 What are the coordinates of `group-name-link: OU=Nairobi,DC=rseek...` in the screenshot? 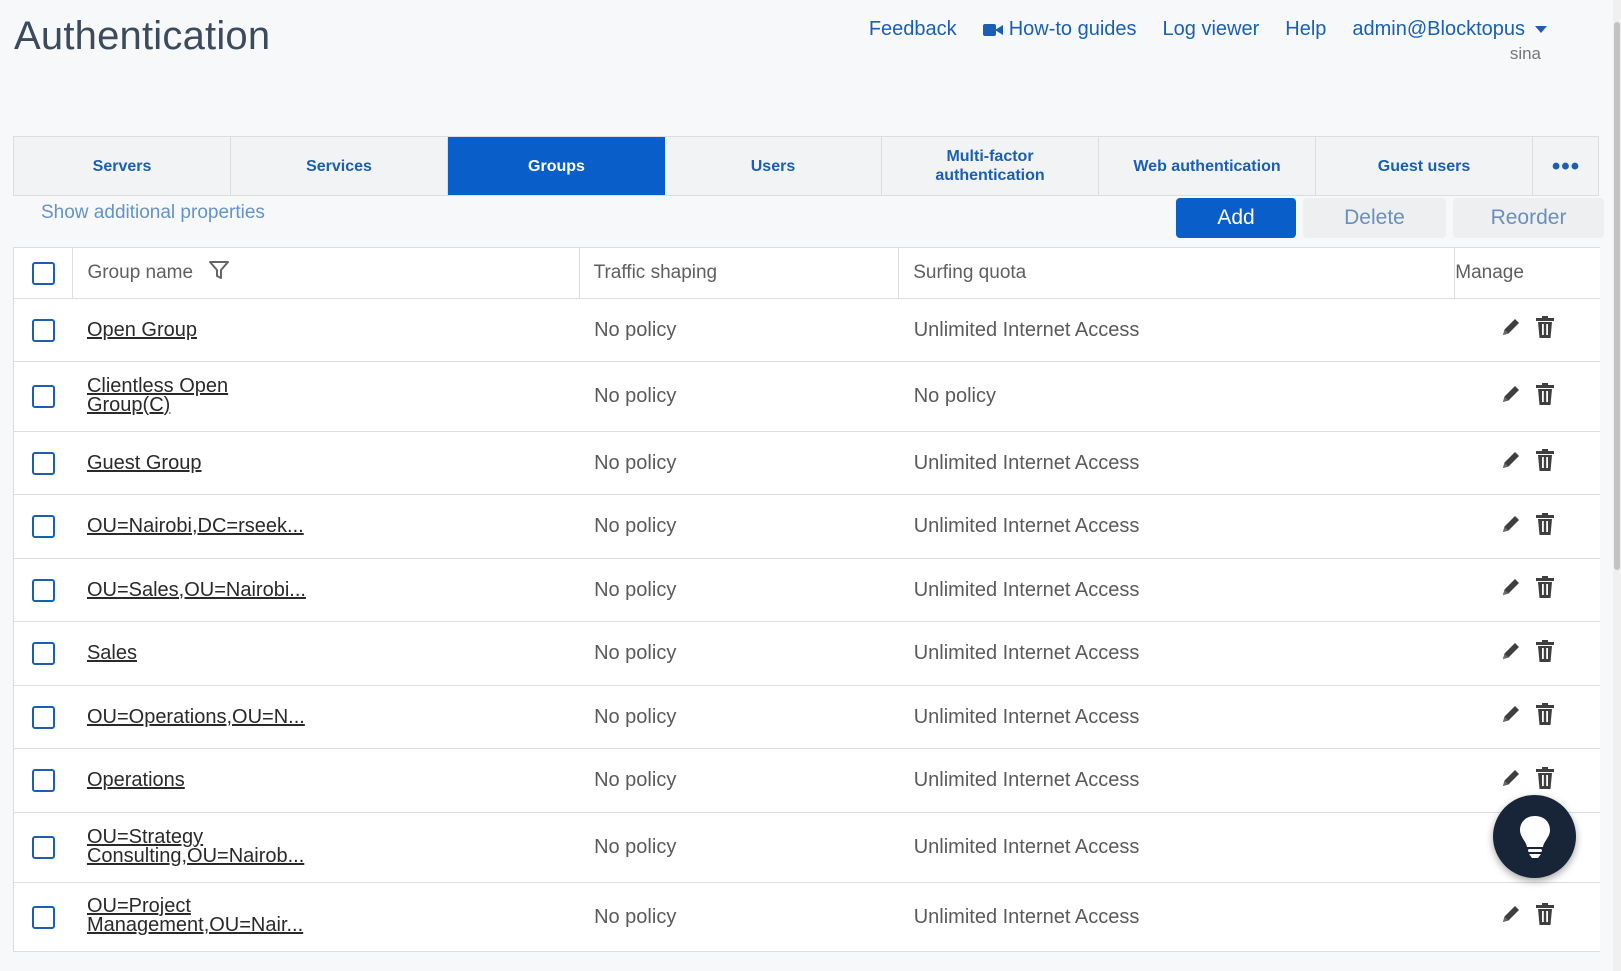 It's located at (195, 526).